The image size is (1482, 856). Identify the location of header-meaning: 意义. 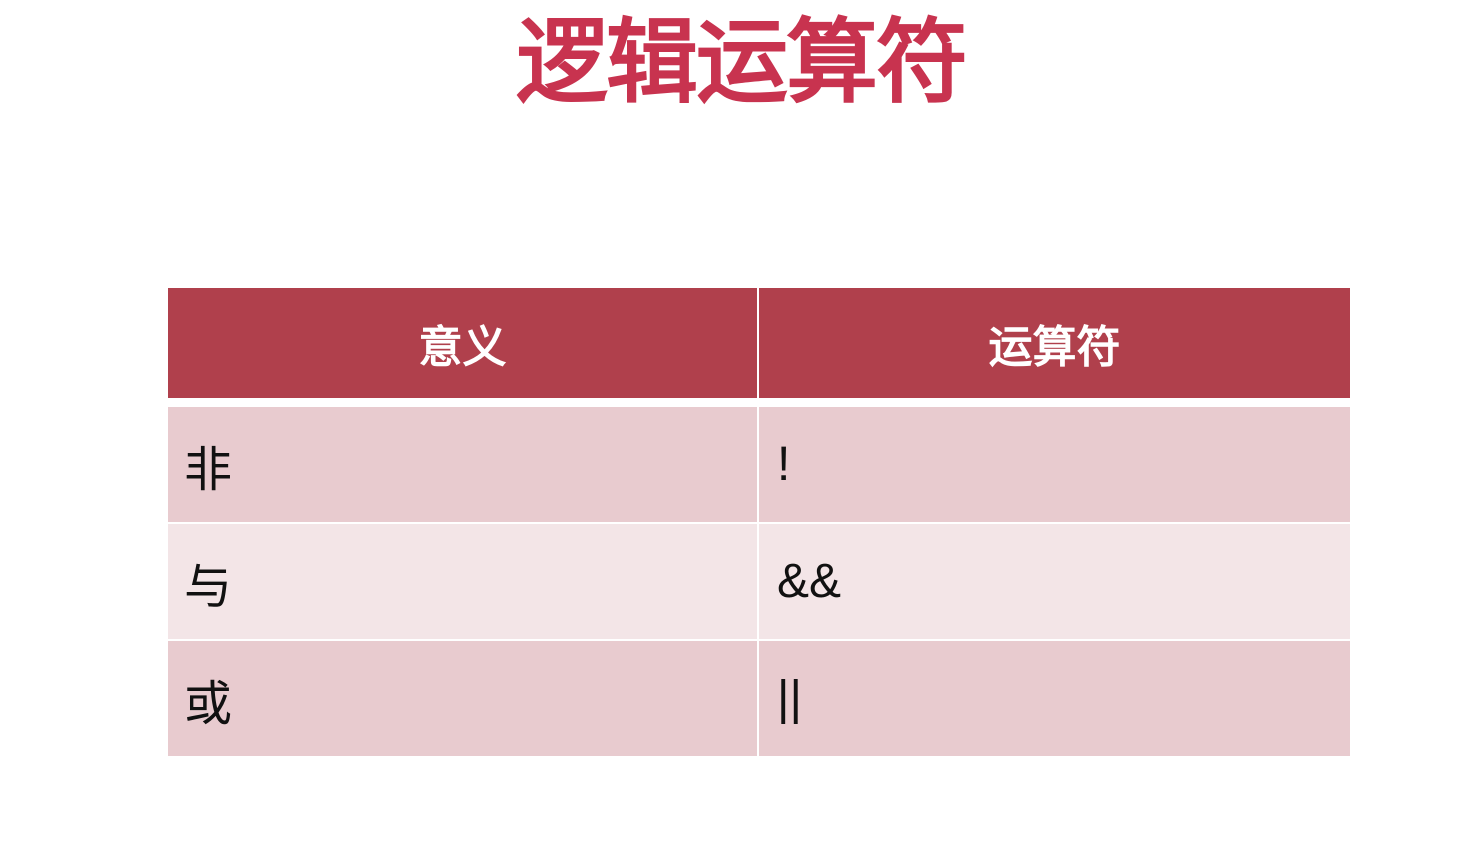
(462, 343).